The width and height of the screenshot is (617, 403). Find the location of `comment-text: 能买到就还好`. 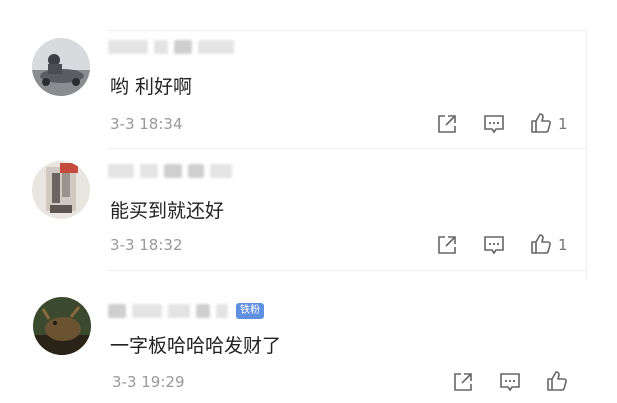

comment-text: 能买到就还好 is located at coordinates (167, 211).